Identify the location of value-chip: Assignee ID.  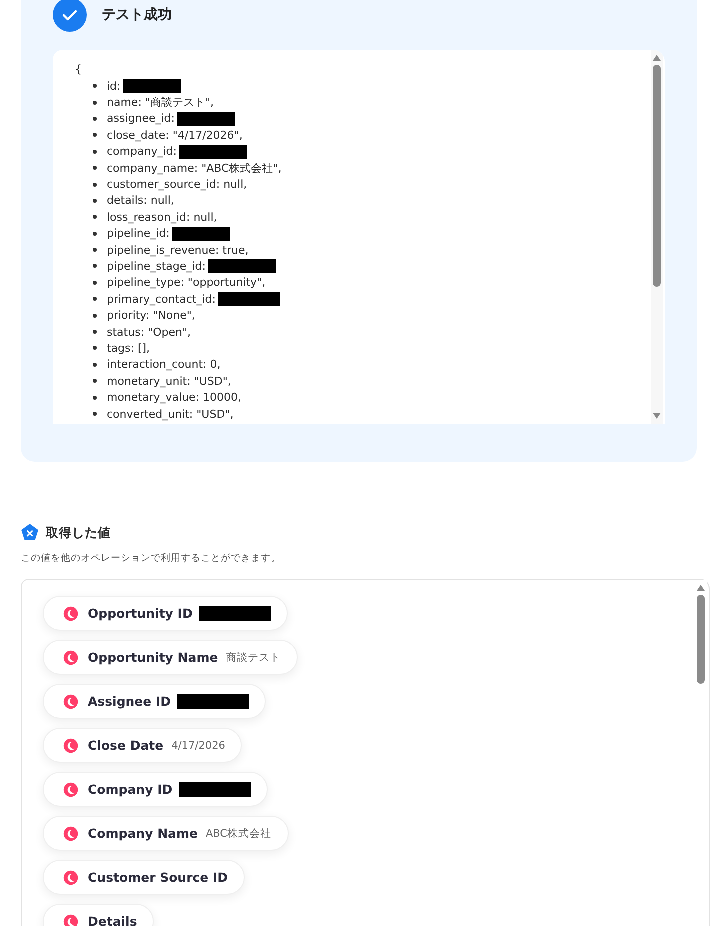
(154, 701).